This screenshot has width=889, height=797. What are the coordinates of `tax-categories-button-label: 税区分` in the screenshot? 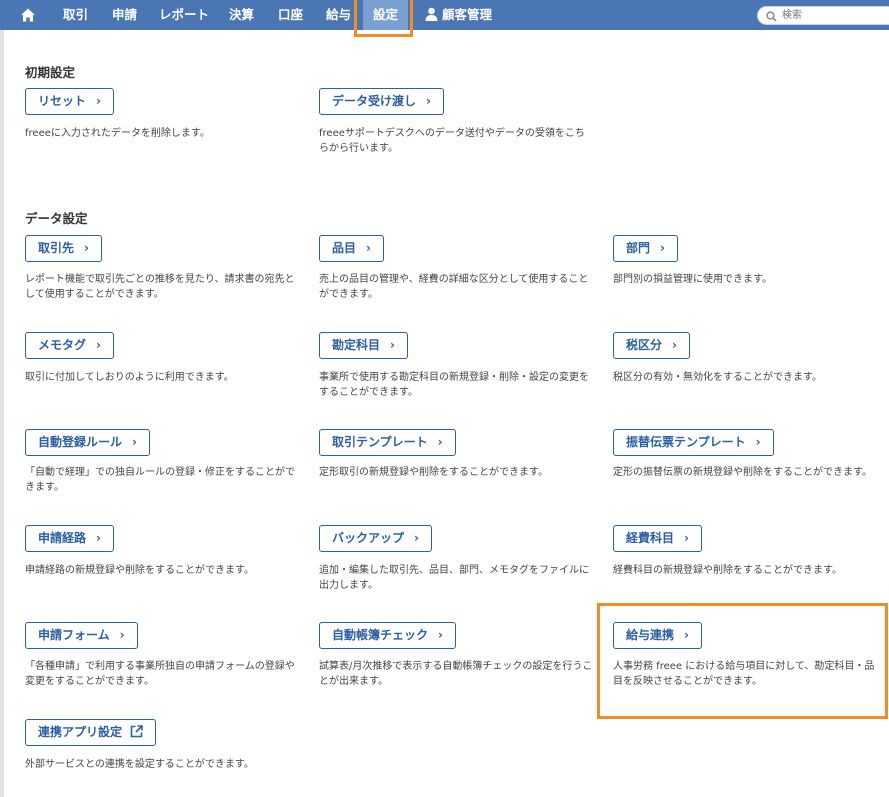 It's located at (644, 345).